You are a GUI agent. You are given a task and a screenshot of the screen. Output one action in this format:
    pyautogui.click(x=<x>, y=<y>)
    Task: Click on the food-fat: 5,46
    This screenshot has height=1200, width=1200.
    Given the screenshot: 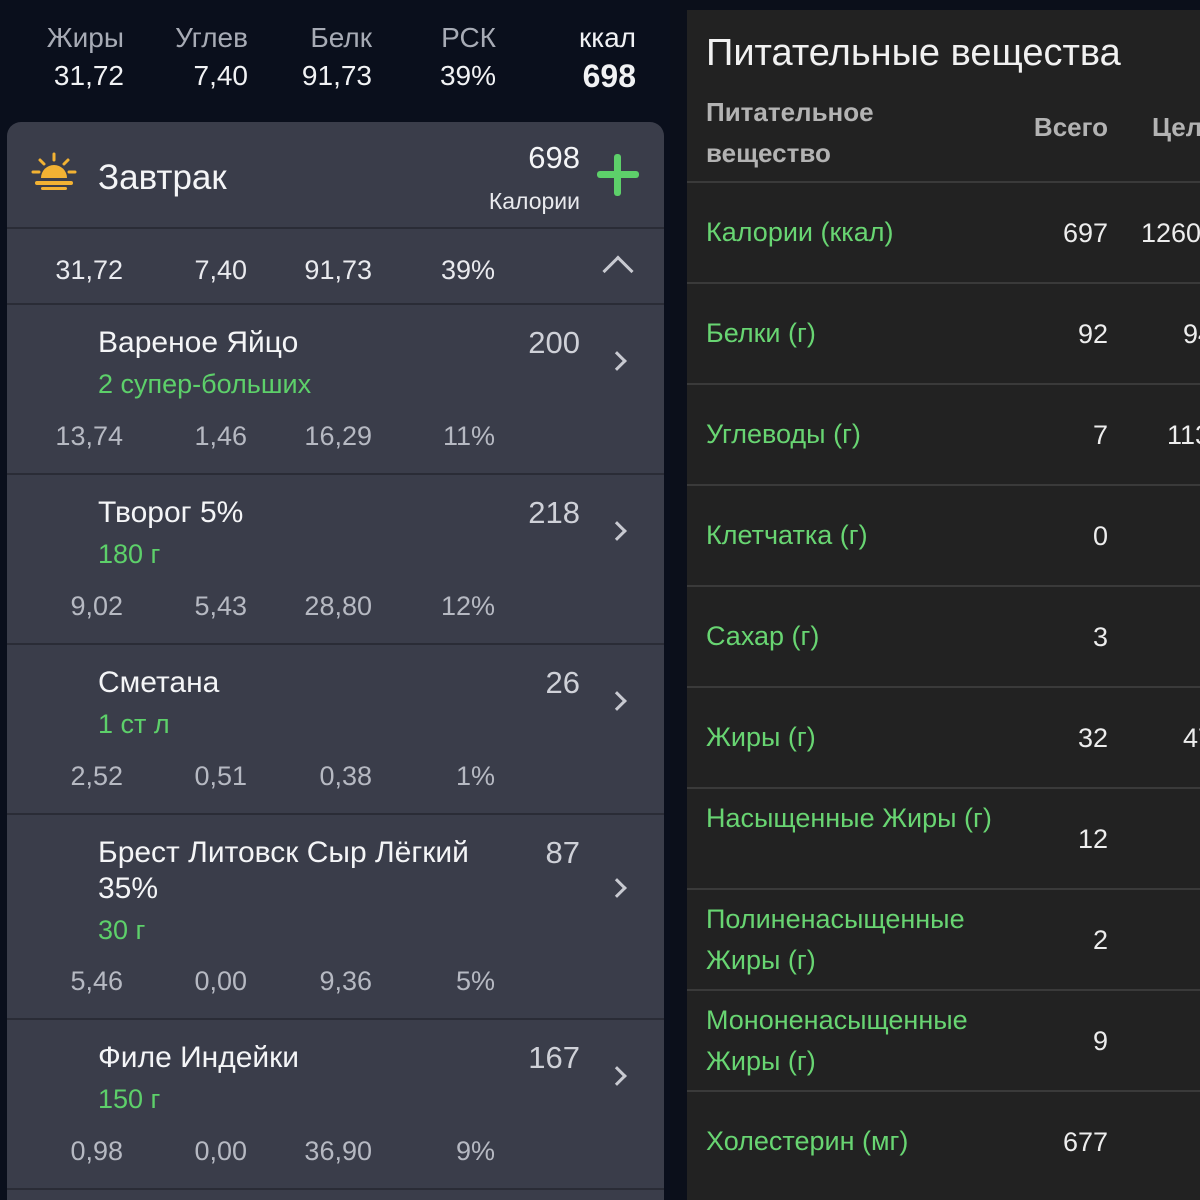 What is the action you would take?
    pyautogui.click(x=96, y=981)
    